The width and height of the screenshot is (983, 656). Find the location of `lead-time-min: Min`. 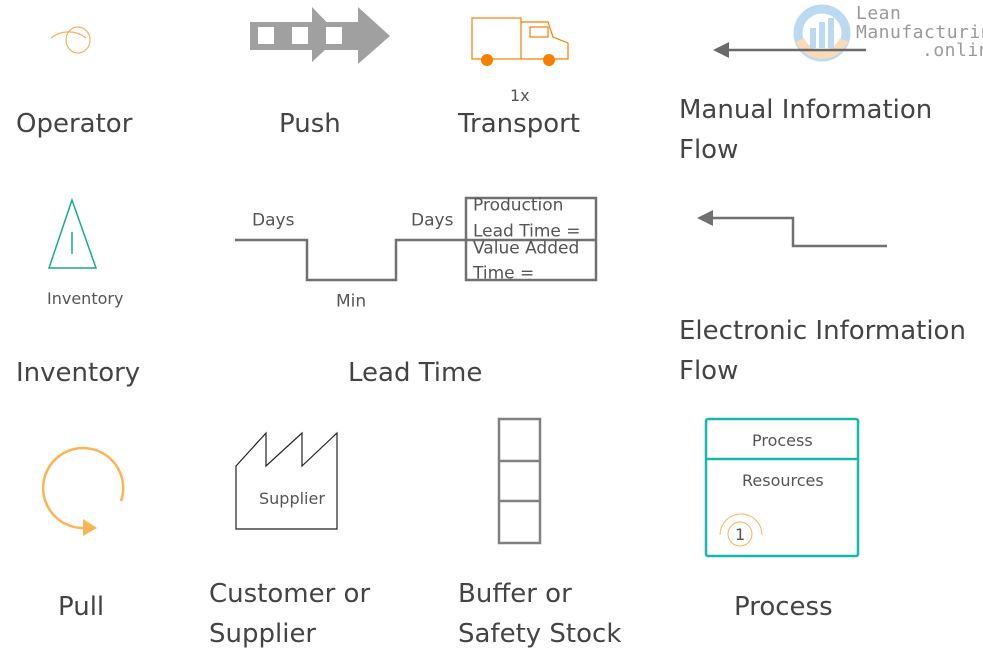

lead-time-min: Min is located at coordinates (351, 301).